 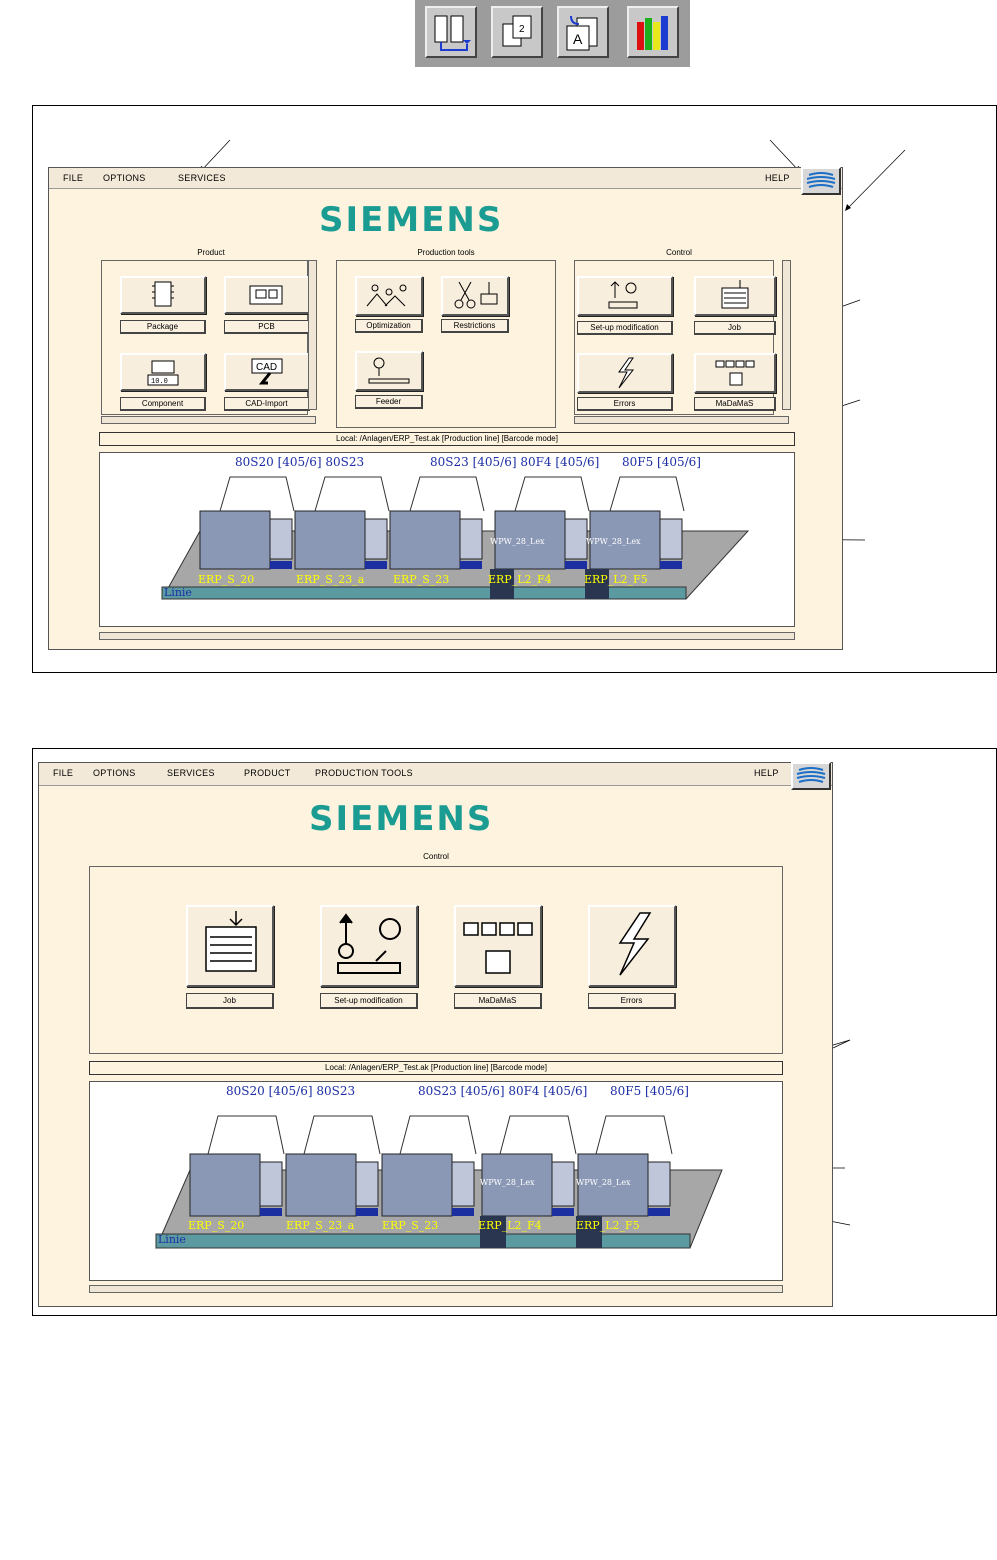 I want to click on package-label: Package, so click(x=163, y=327).